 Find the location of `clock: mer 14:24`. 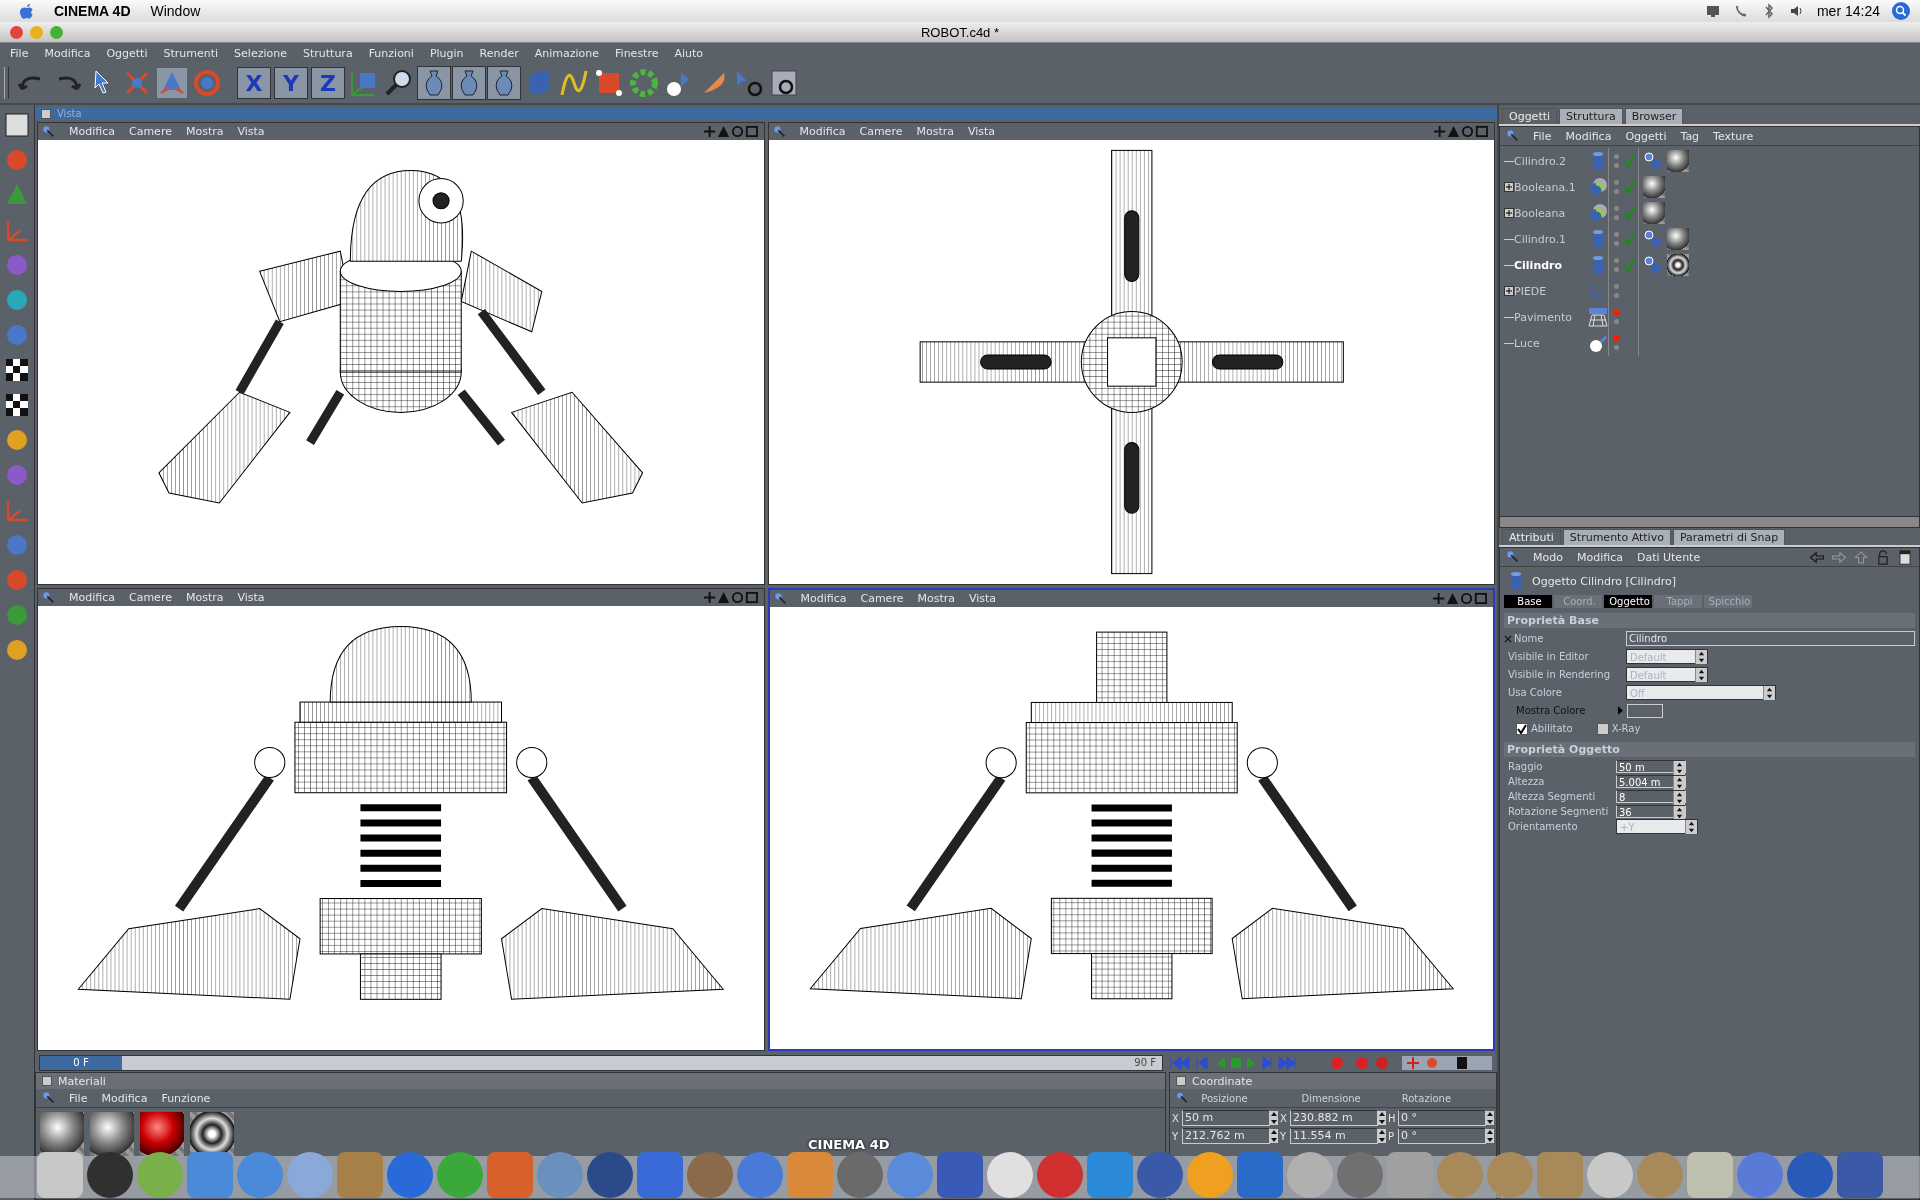

clock: mer 14:24 is located at coordinates (1848, 11).